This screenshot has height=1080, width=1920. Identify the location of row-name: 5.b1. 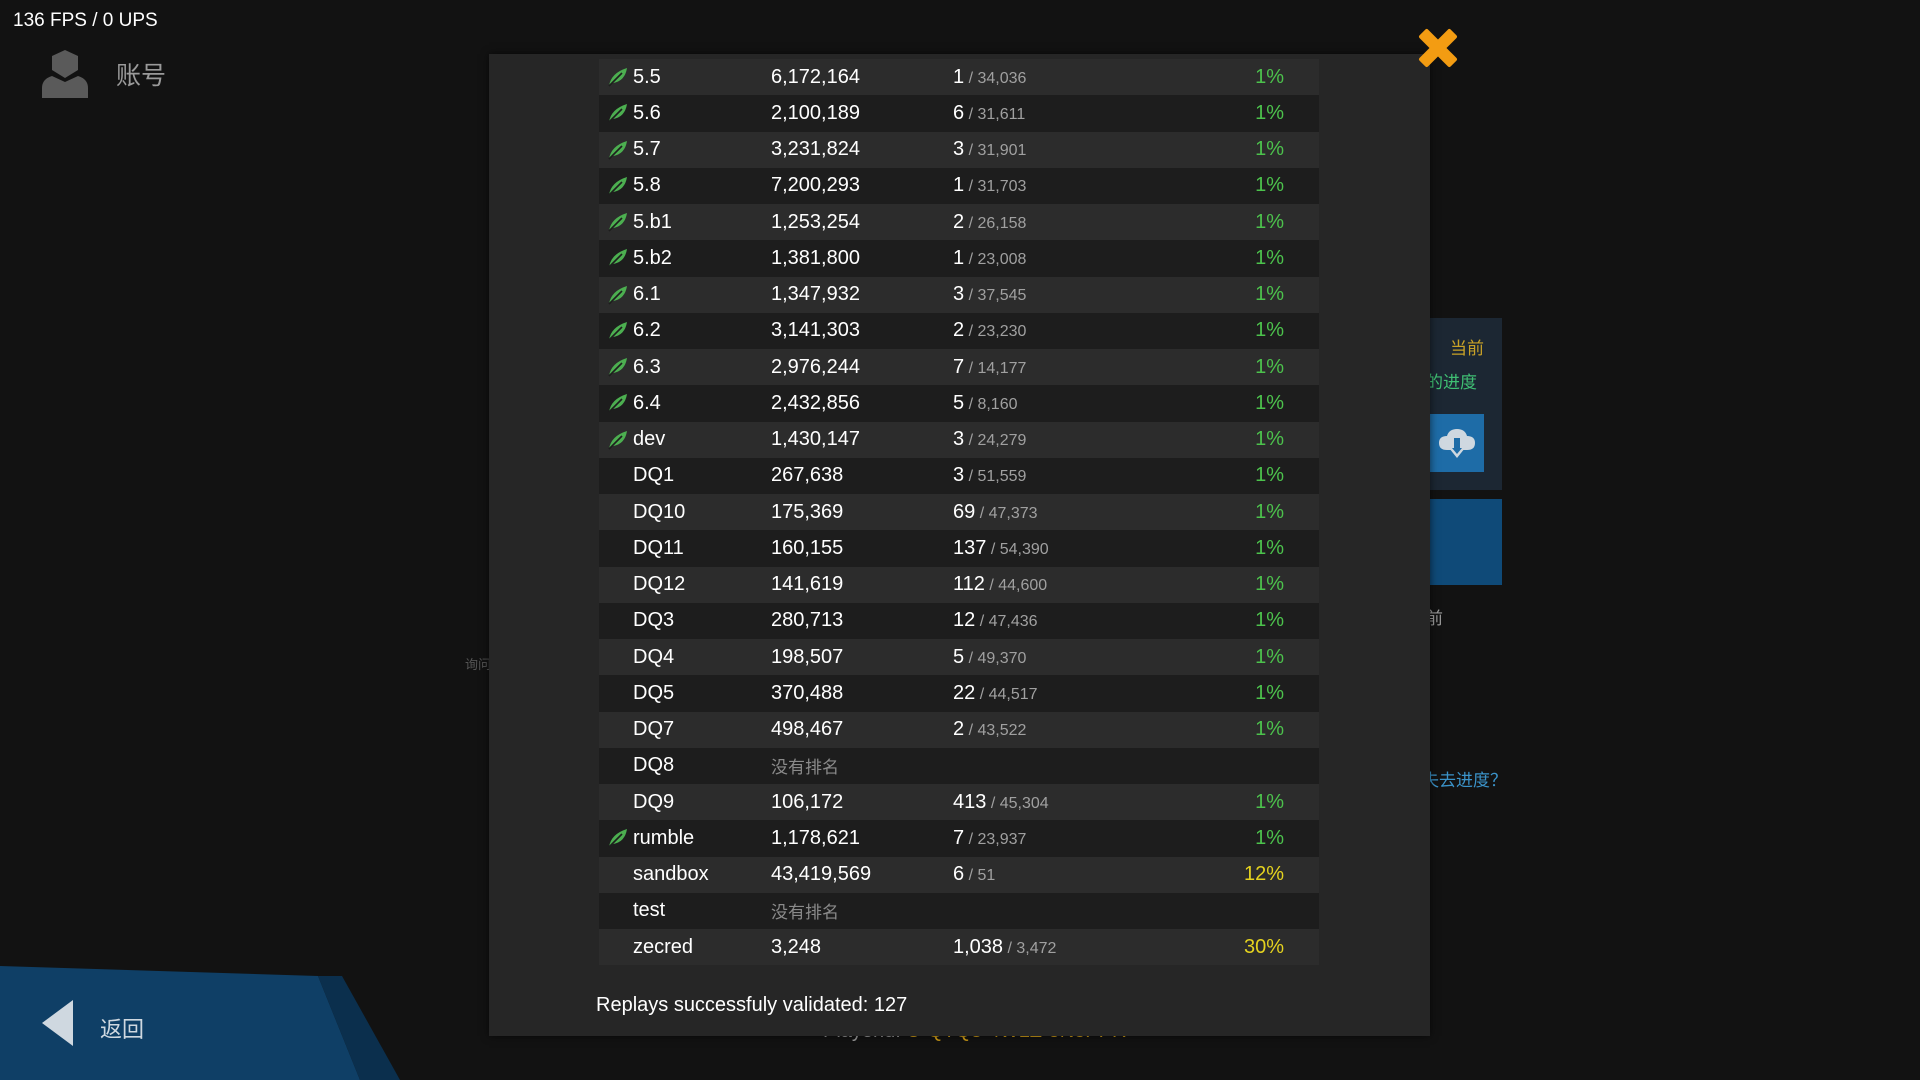
(652, 221).